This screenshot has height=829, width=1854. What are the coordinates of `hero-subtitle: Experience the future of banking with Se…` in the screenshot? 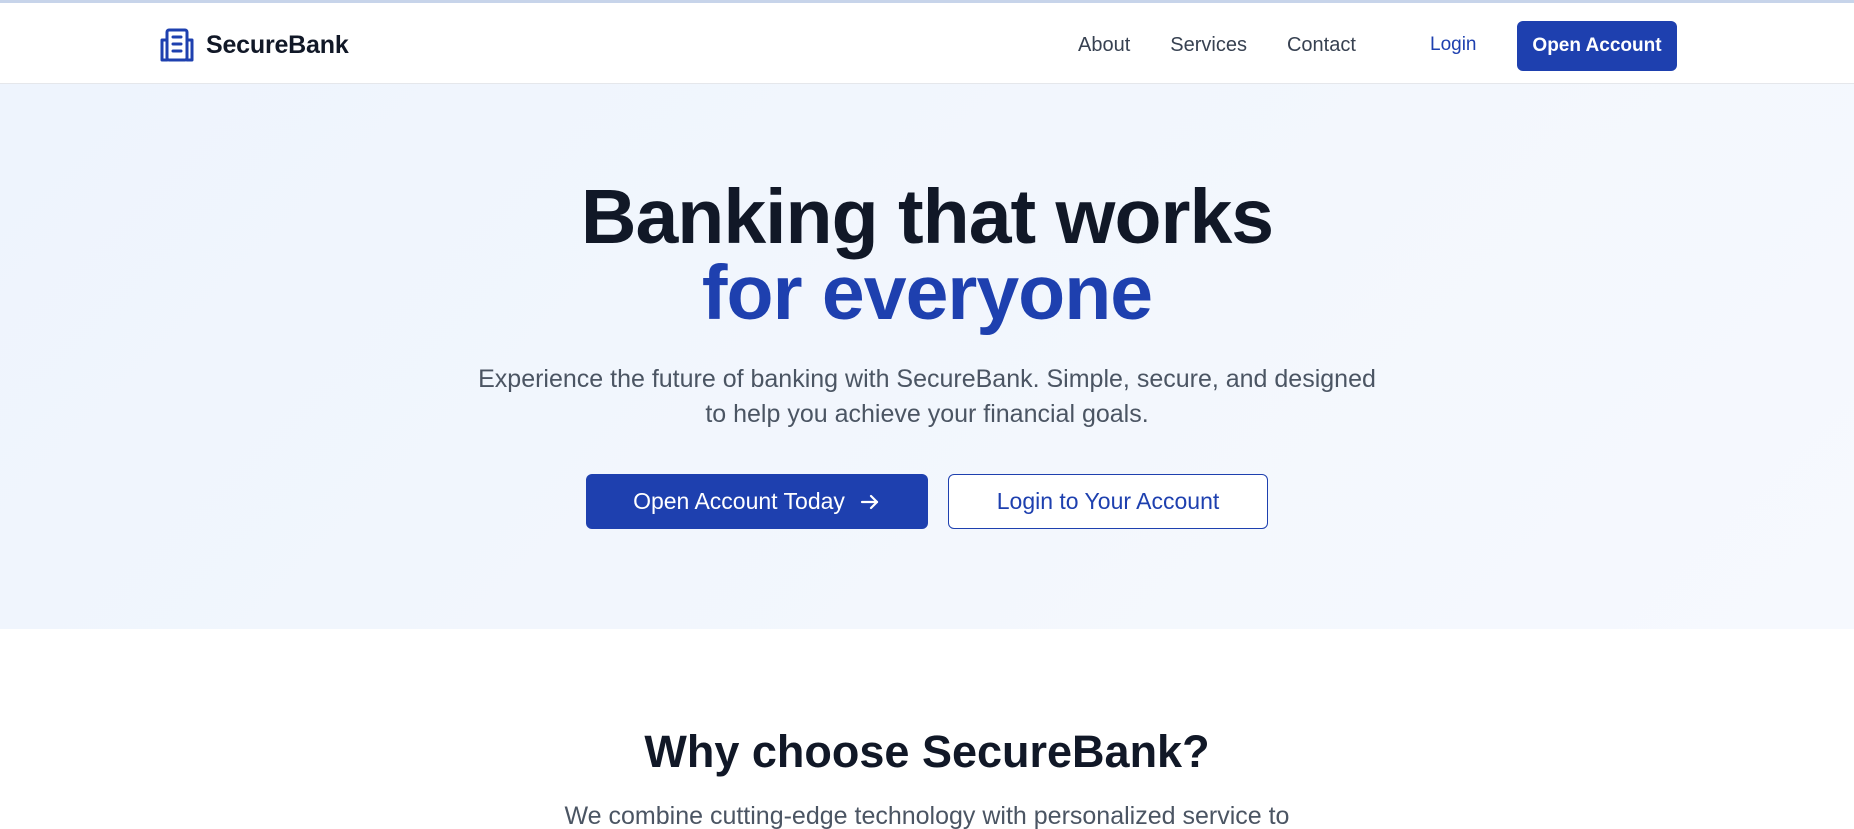 It's located at (927, 397).